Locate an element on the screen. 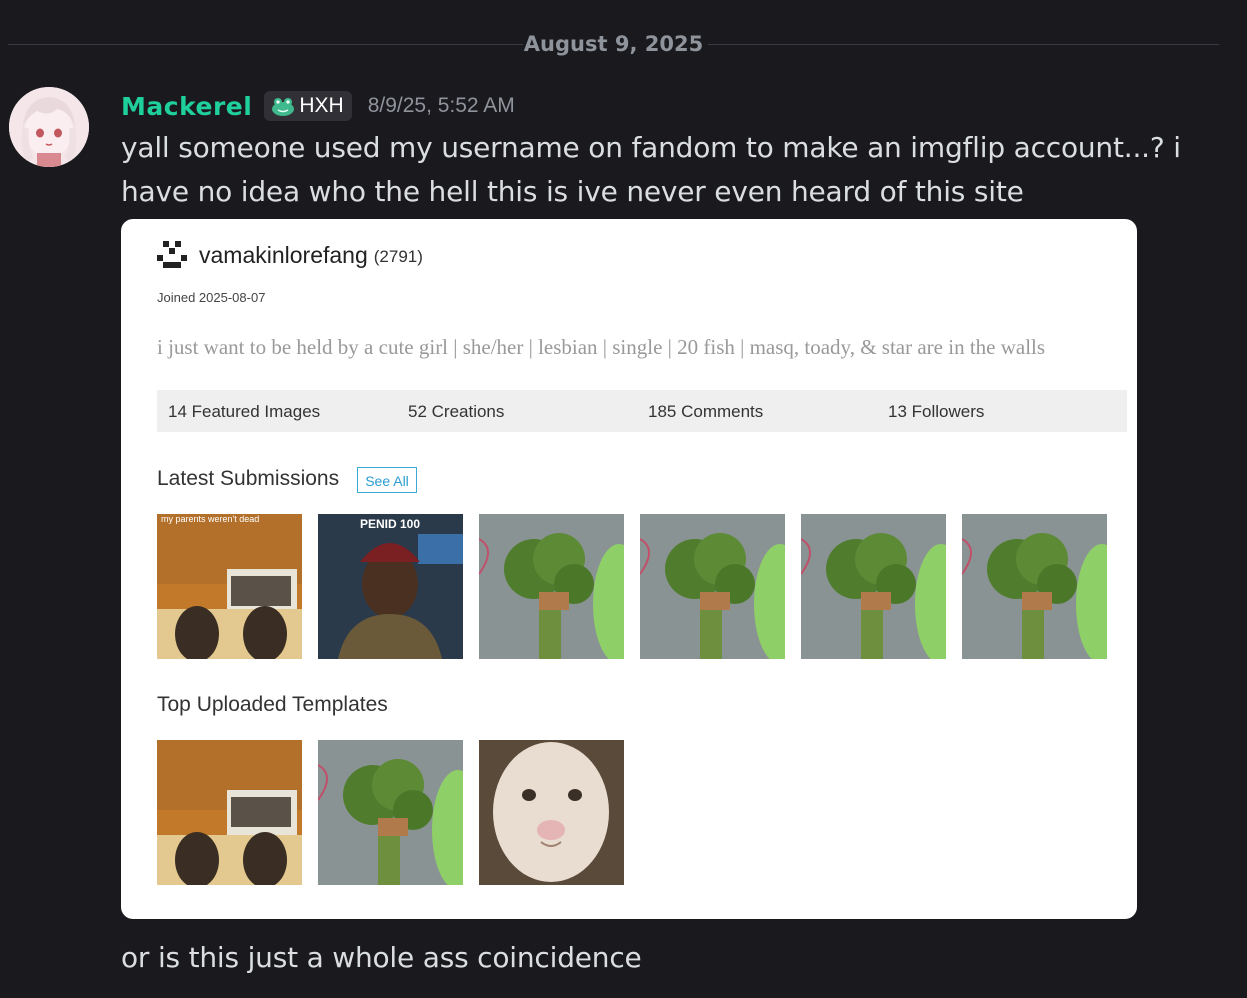 This screenshot has height=998, width=1247. guild-tag-label: HXH is located at coordinates (321, 105).